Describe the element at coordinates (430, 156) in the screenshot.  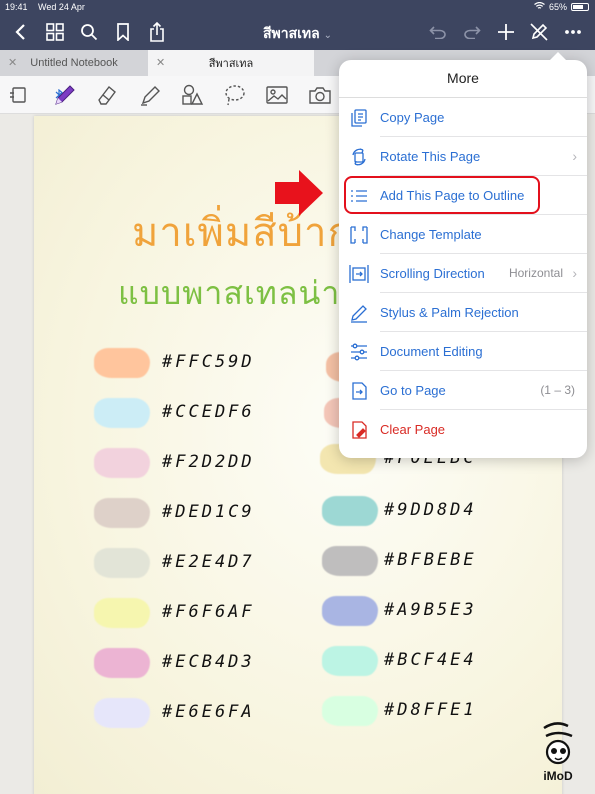
I see `menu-item-label: Rotate This Page` at that location.